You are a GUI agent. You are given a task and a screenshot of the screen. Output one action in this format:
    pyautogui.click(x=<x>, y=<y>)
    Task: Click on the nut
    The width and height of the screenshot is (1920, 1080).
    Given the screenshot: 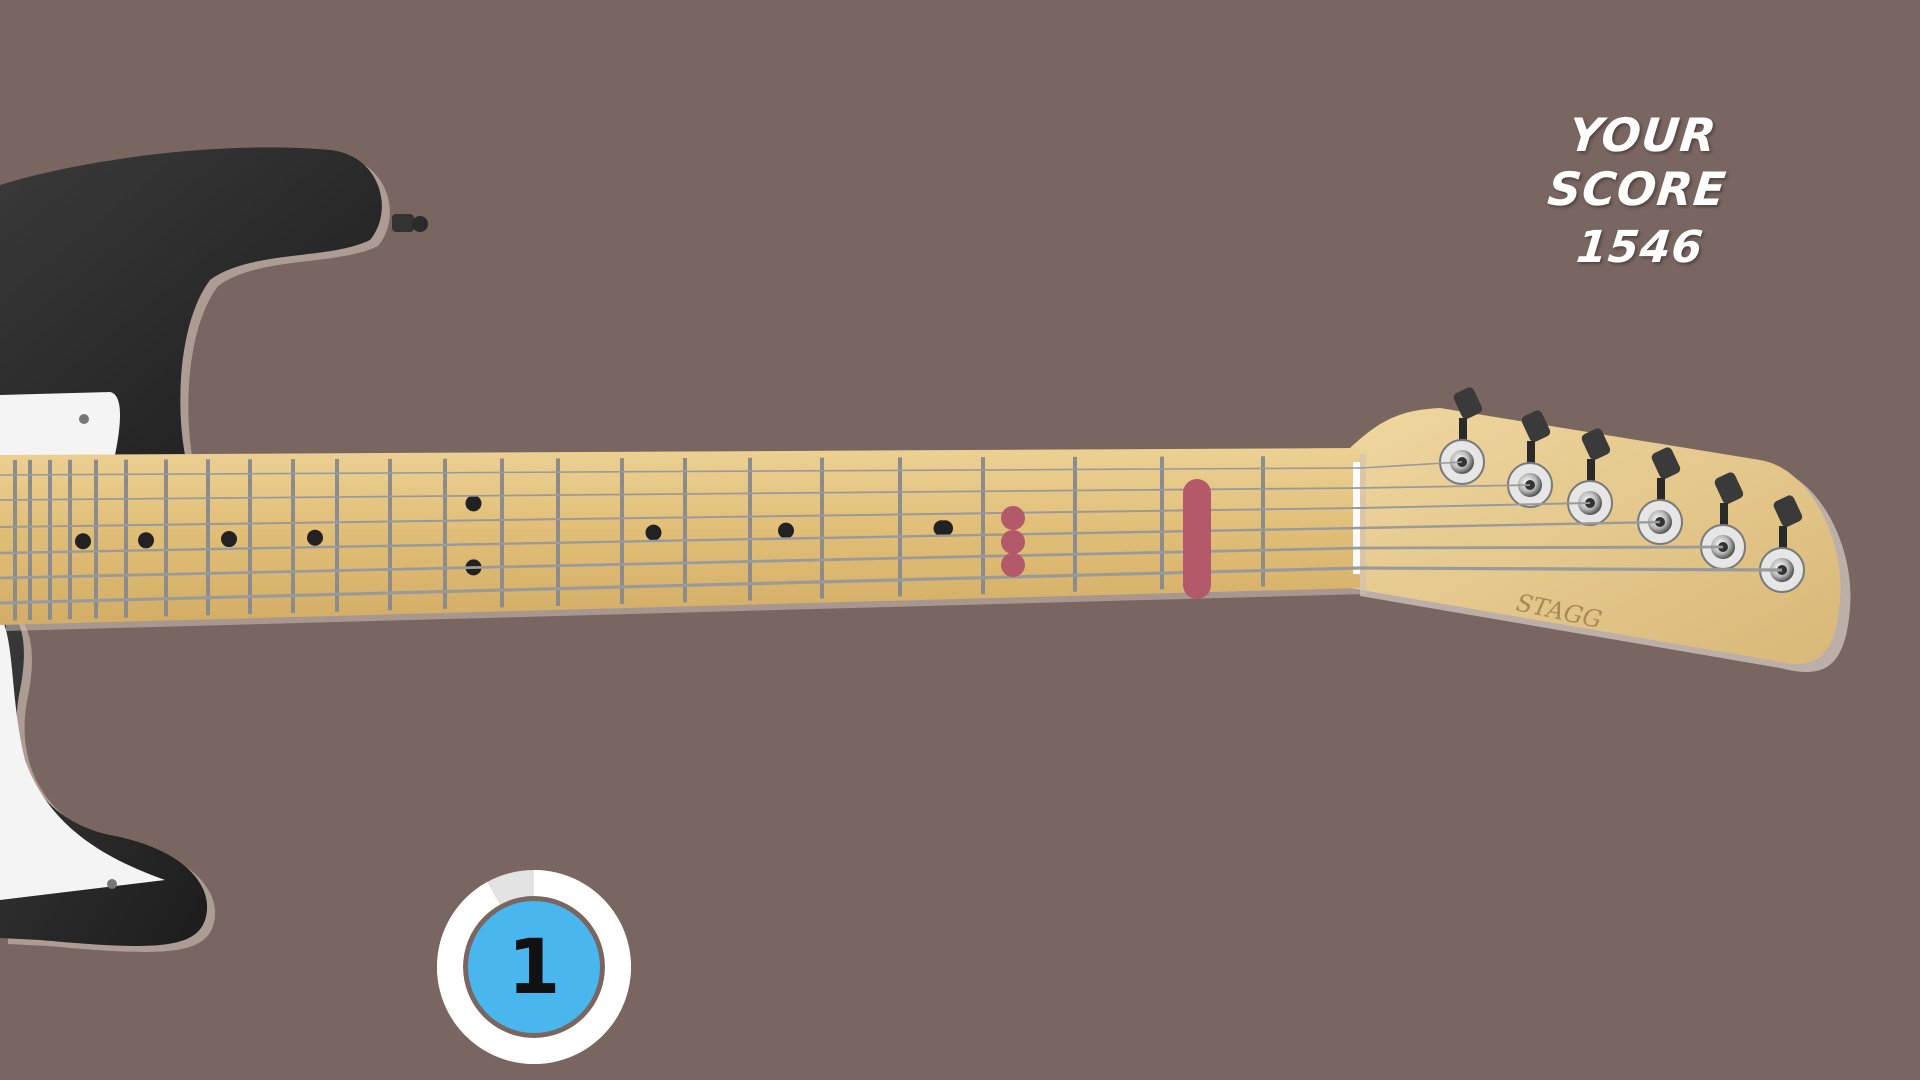 What is the action you would take?
    pyautogui.click(x=1356, y=518)
    